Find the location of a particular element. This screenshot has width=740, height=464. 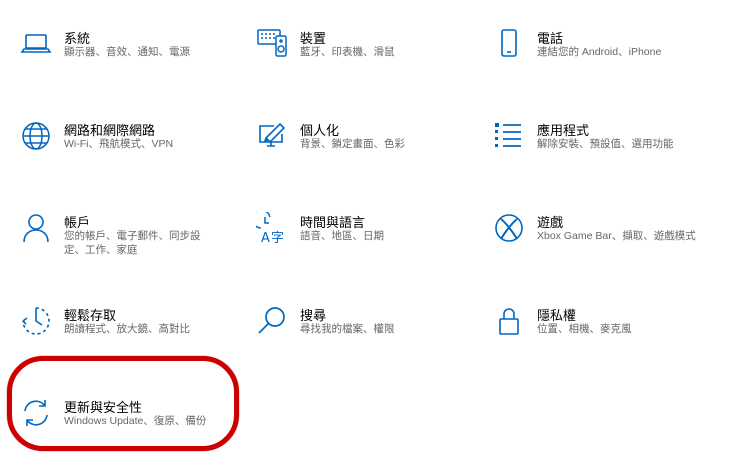

xbox-icon is located at coordinates (509, 228).